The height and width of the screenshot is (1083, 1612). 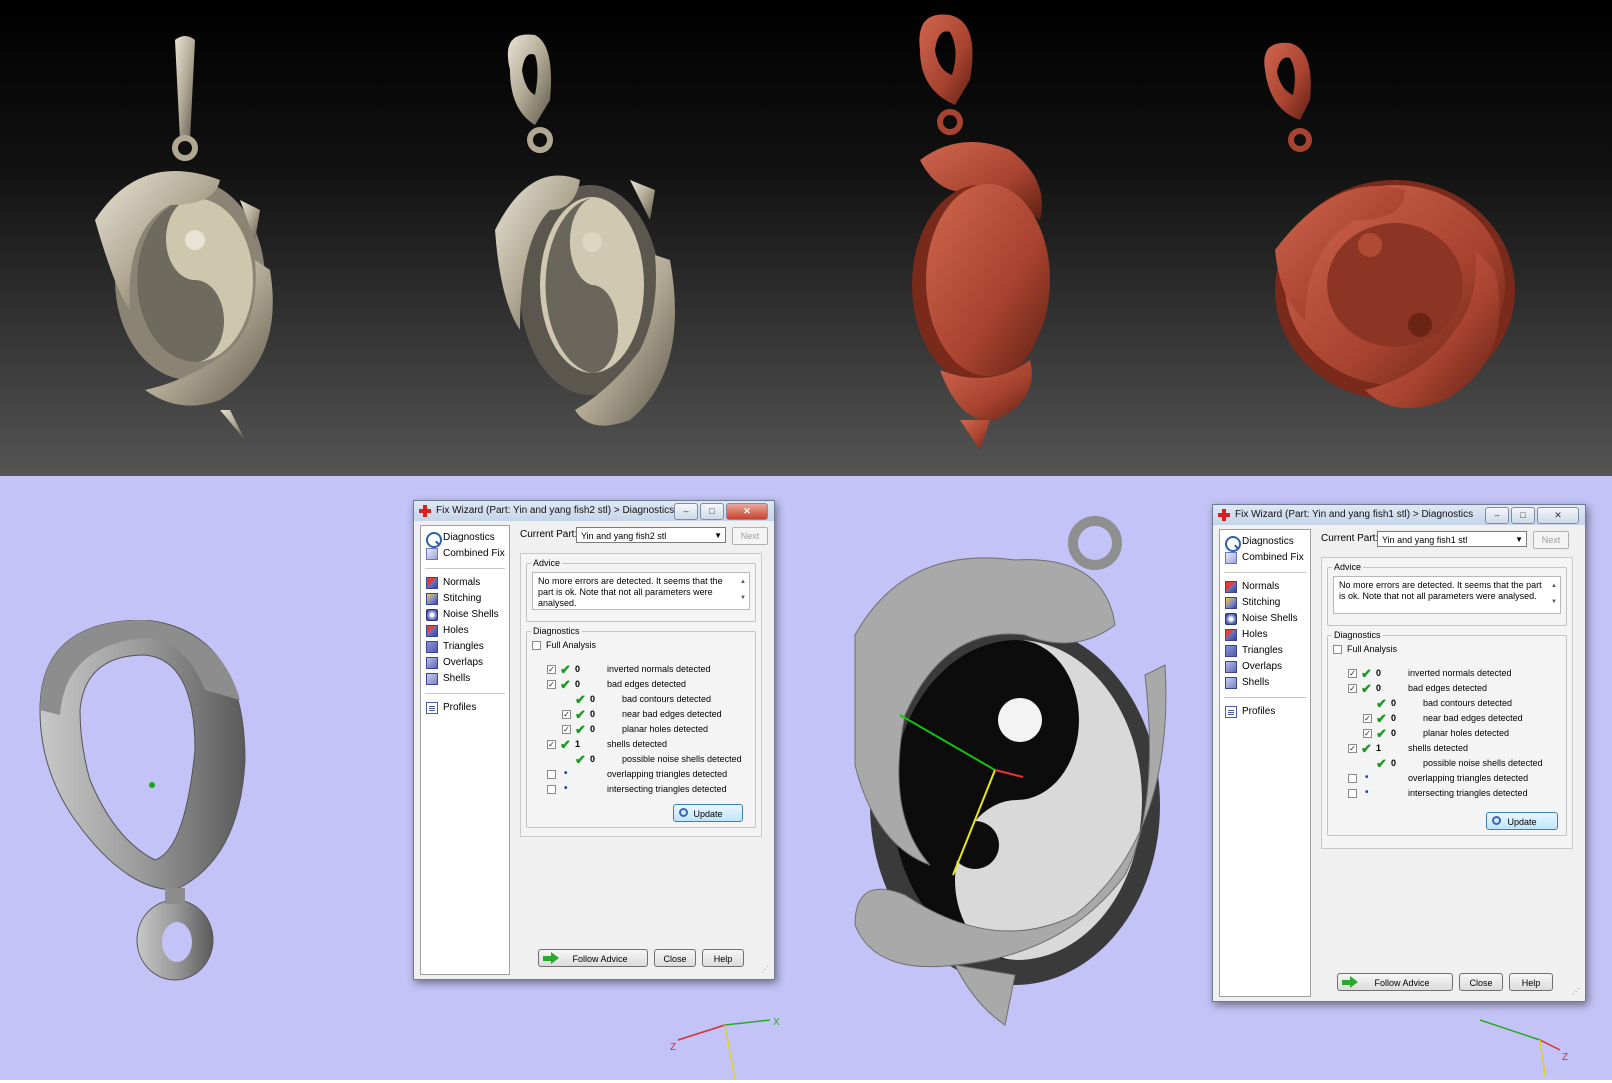 What do you see at coordinates (1231, 712) in the screenshot?
I see `profiles-icon` at bounding box center [1231, 712].